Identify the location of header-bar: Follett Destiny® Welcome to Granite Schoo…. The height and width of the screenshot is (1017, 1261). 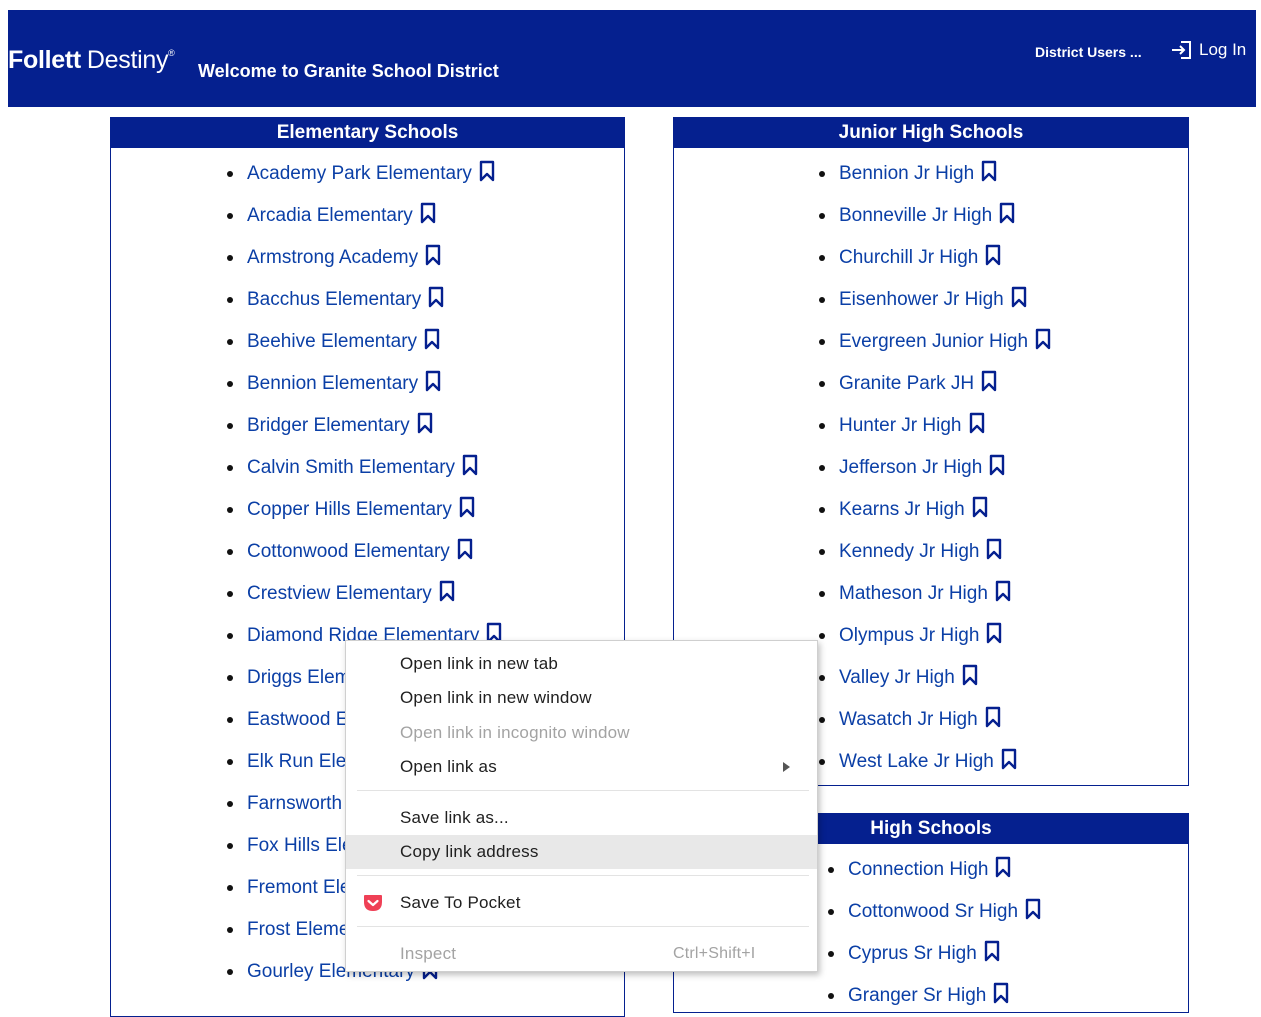
(632, 58).